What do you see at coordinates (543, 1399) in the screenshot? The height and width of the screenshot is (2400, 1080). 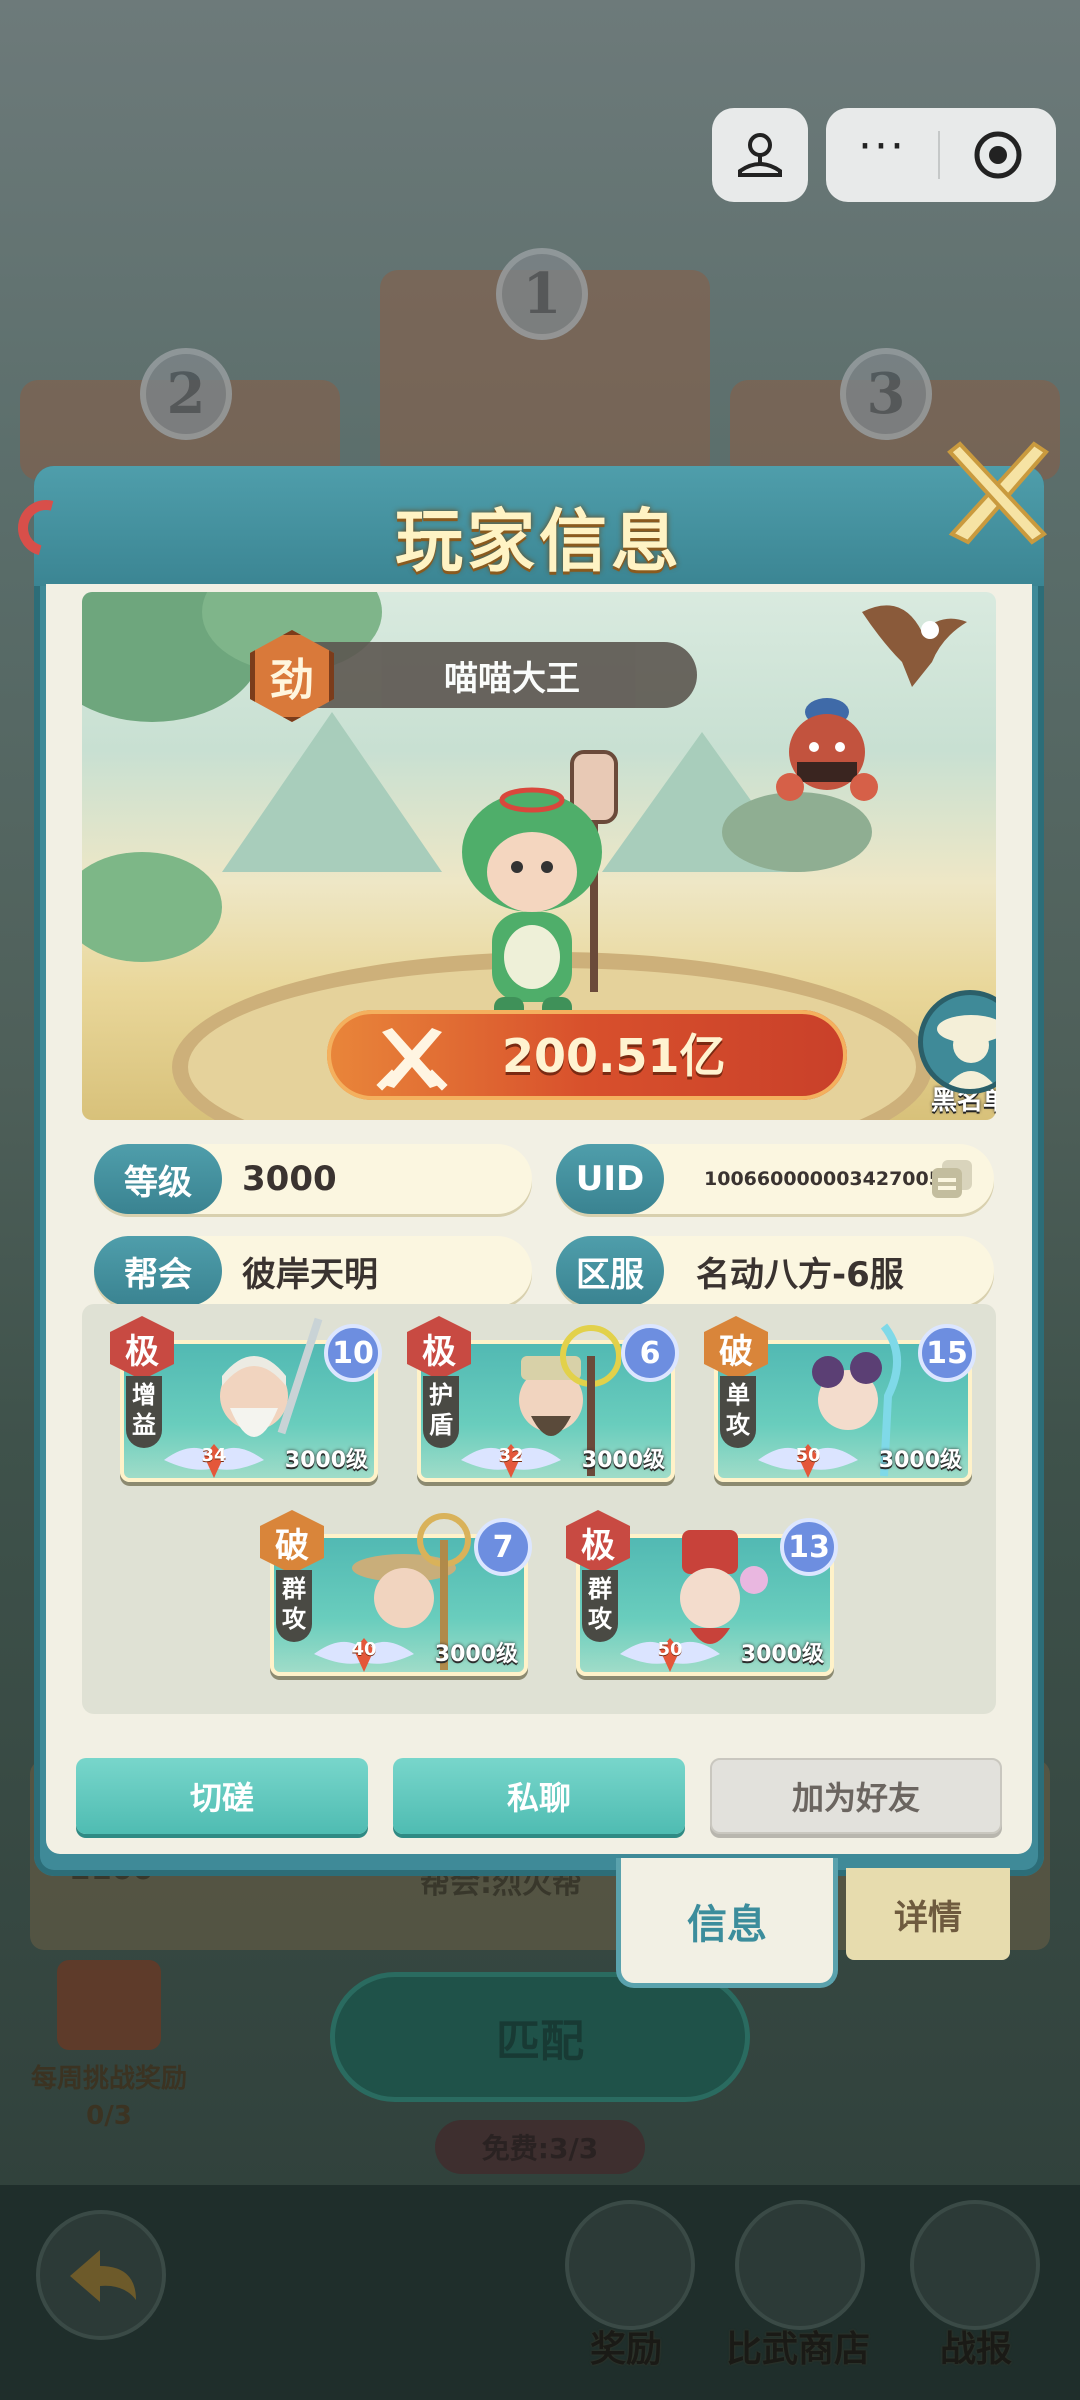 I see `hero-card: 极 护盾 6 32 3000级` at bounding box center [543, 1399].